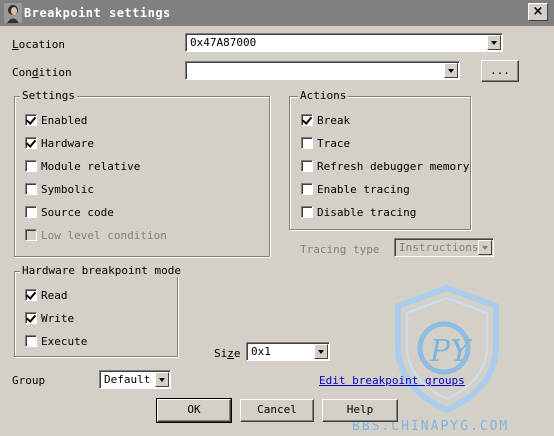 The width and height of the screenshot is (554, 436). What do you see at coordinates (101, 270) in the screenshot?
I see `hw-mode-group-title: Hardware breakpoint mode` at bounding box center [101, 270].